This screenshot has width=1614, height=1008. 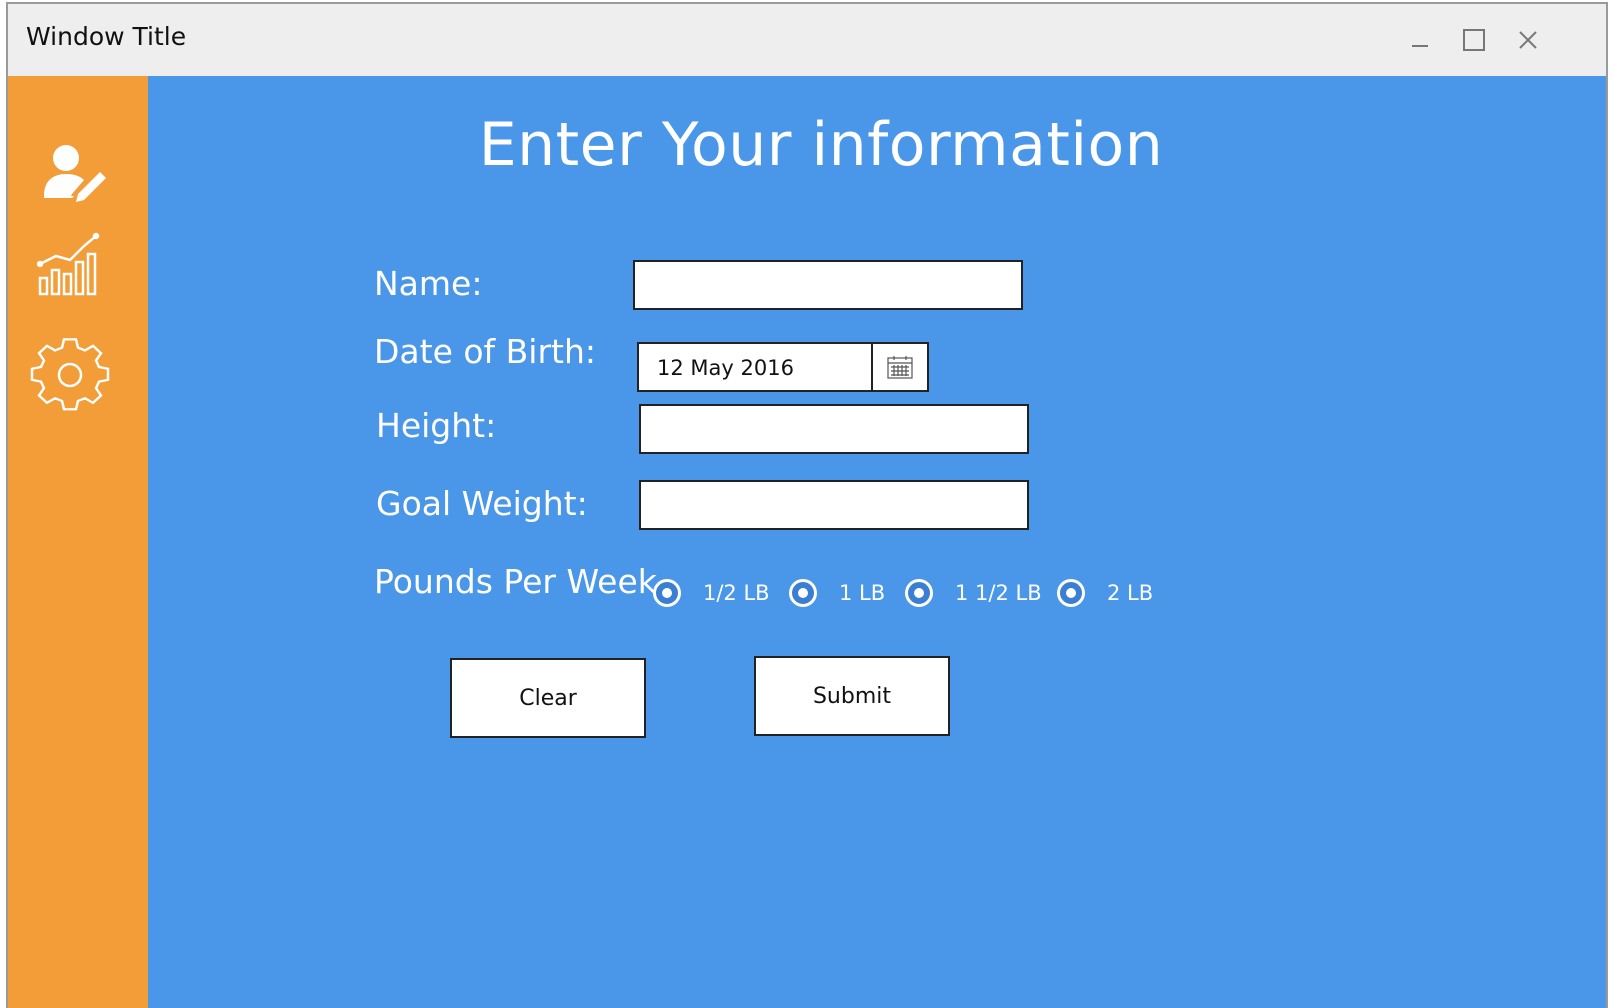 I want to click on radio-label: 1/2 LB, so click(x=736, y=593).